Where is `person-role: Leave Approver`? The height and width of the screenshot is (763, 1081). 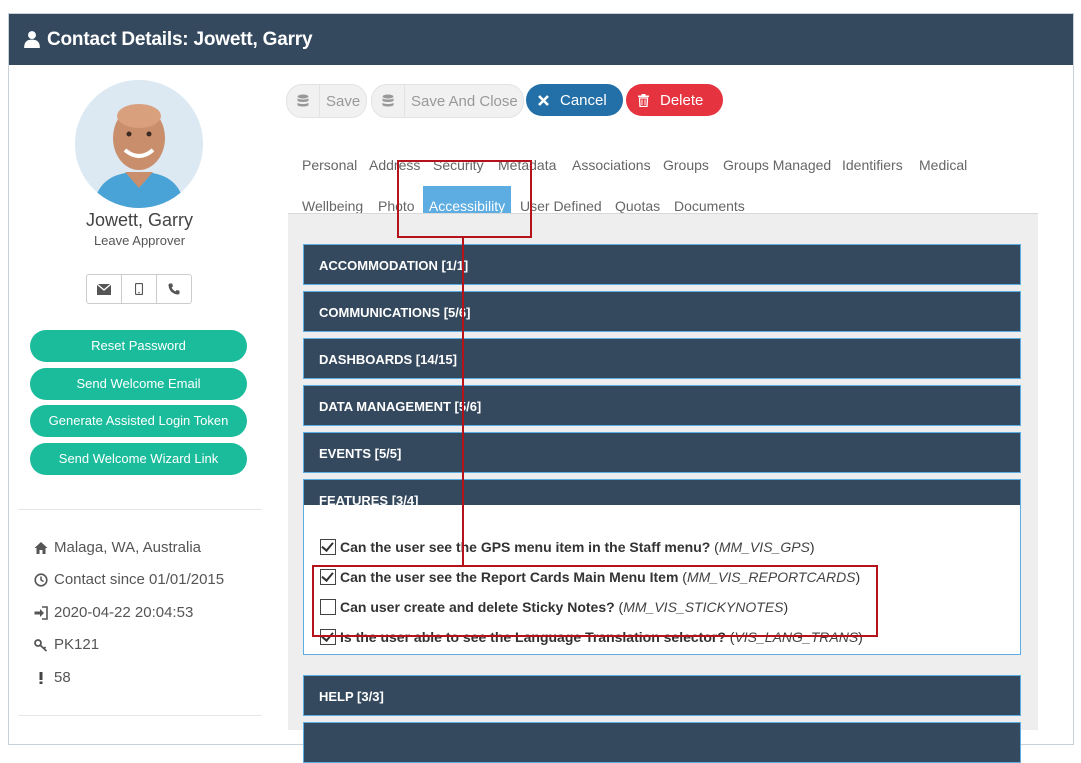 person-role: Leave Approver is located at coordinates (139, 240).